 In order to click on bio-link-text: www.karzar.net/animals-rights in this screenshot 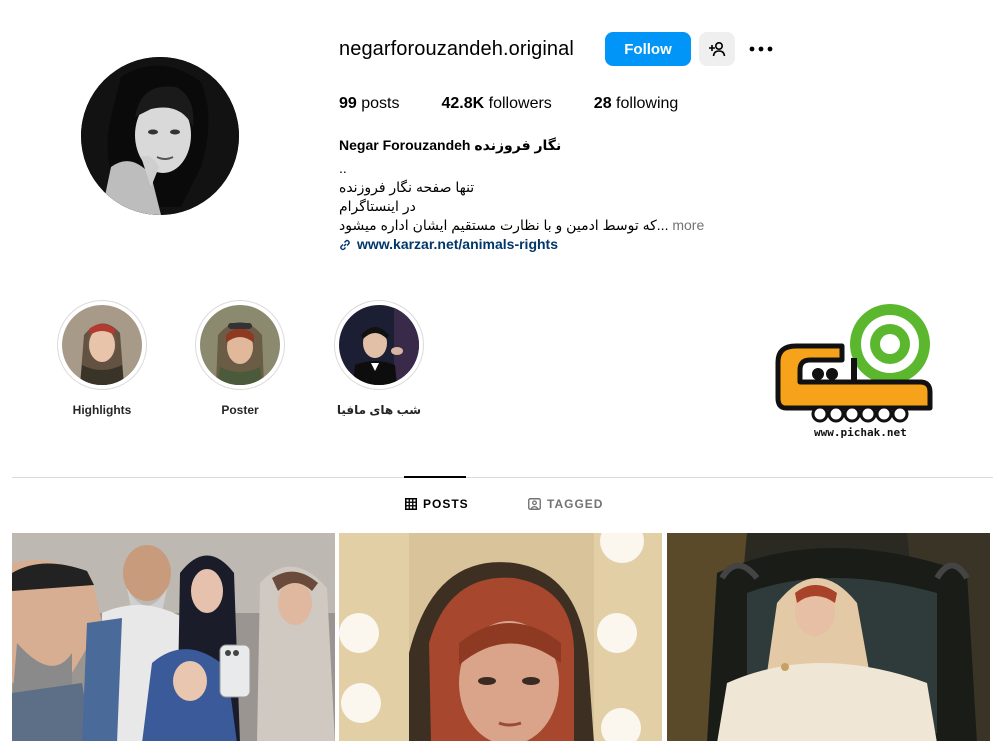, I will do `click(457, 244)`.